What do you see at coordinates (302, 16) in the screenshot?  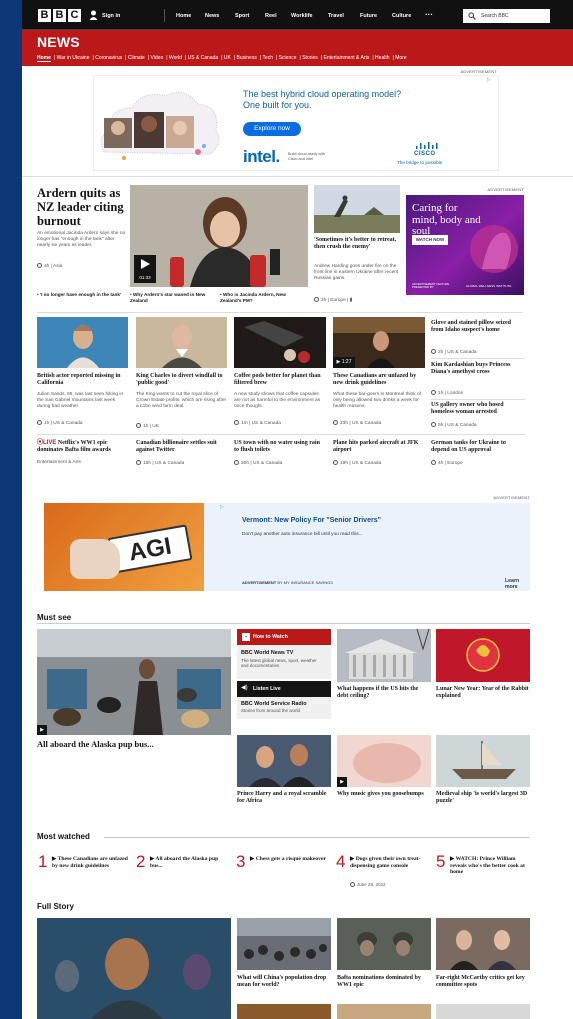 I see `nav-worklife: Worklife` at bounding box center [302, 16].